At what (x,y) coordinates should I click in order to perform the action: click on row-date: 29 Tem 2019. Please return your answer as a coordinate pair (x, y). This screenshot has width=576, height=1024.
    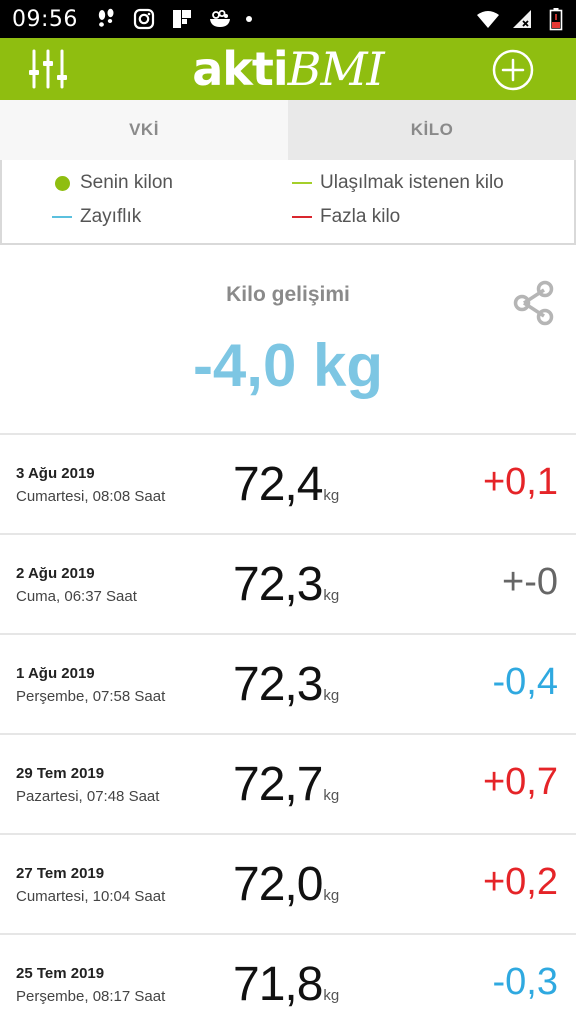
    Looking at the image, I should click on (60, 773).